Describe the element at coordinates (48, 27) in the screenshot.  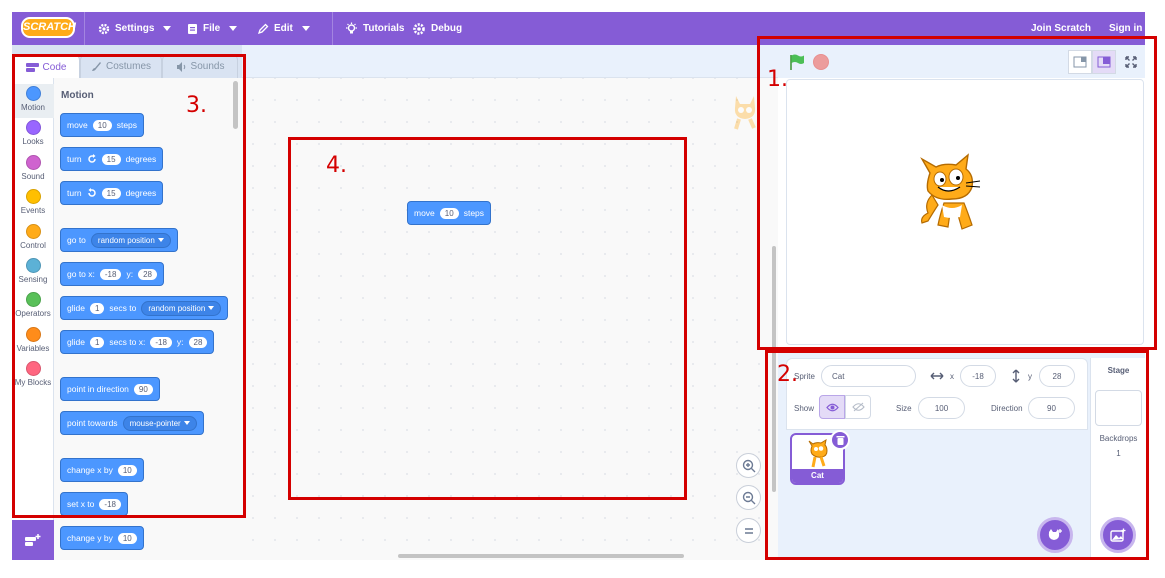
I see `scratch-logo: SCRATCH` at that location.